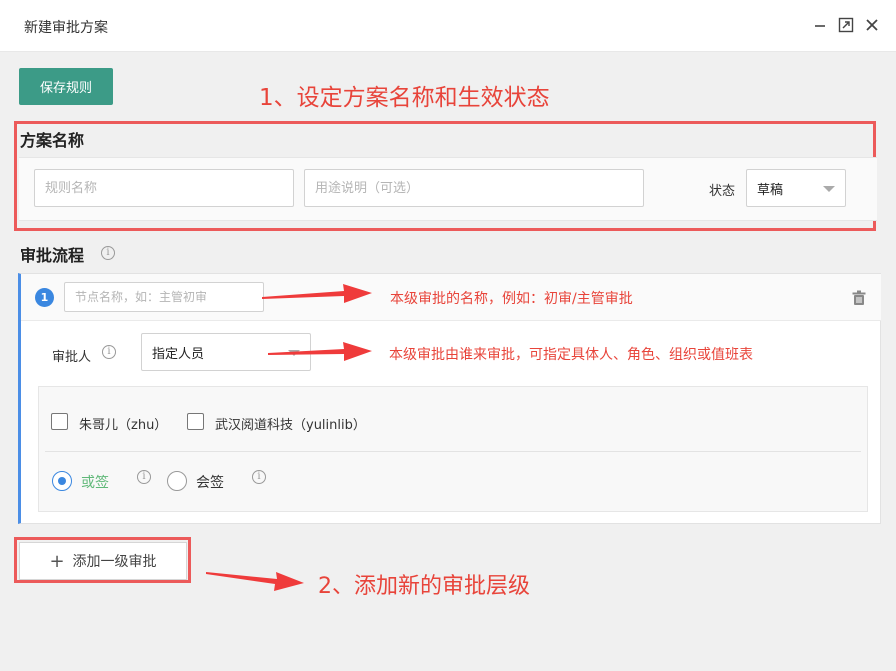  Describe the element at coordinates (66, 28) in the screenshot. I see `dialog-title: 新建审批方案` at that location.